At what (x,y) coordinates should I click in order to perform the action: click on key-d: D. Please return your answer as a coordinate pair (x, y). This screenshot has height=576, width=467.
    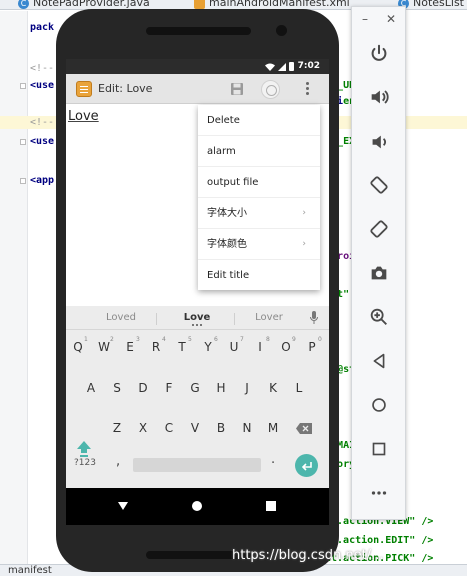
    Looking at the image, I should click on (143, 388).